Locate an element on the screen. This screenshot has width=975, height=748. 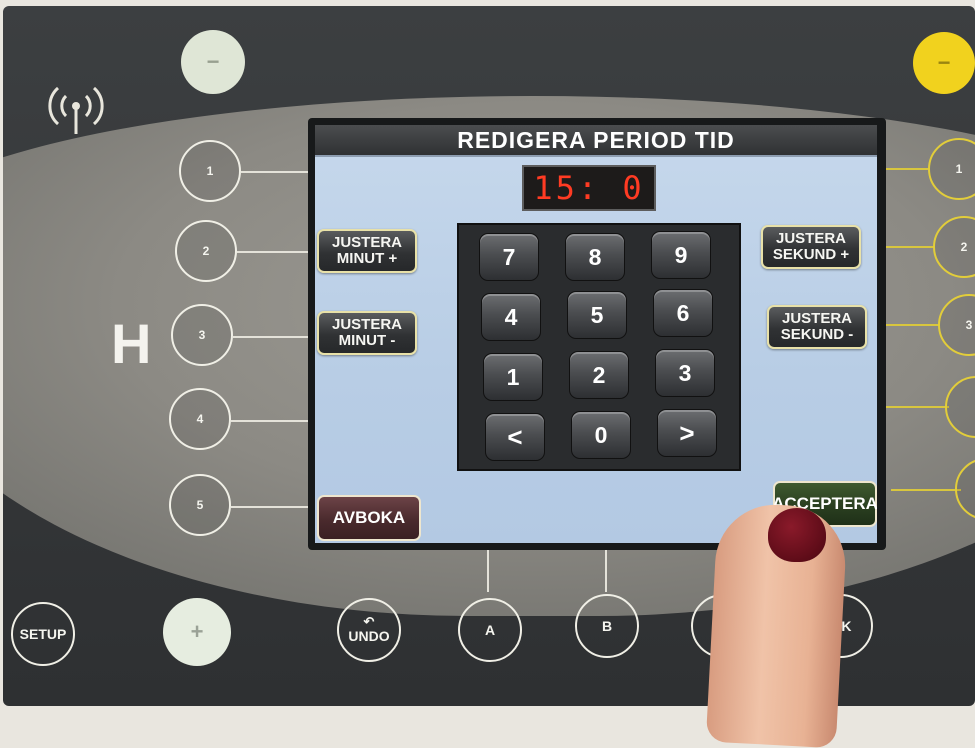
time-display: 15: 0 is located at coordinates (589, 188).